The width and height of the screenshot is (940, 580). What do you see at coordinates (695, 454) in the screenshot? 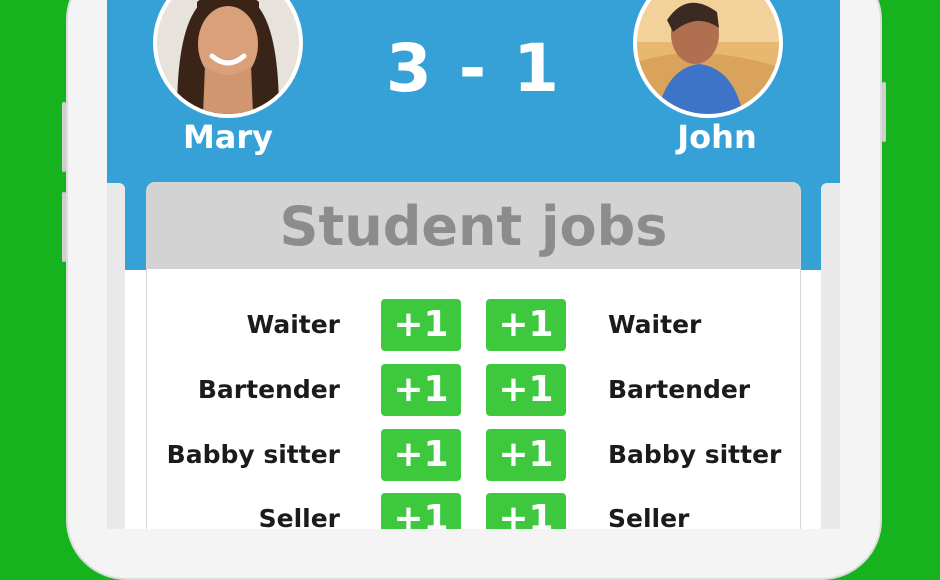
I see `job-label-right: Babby sitter` at bounding box center [695, 454].